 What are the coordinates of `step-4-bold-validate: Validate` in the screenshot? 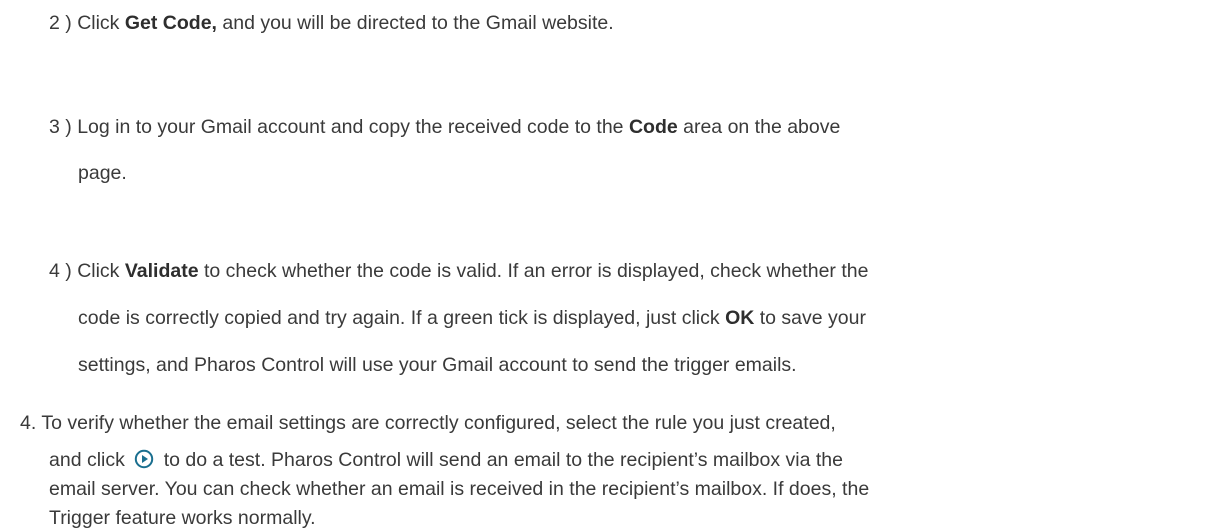 It's located at (161, 271).